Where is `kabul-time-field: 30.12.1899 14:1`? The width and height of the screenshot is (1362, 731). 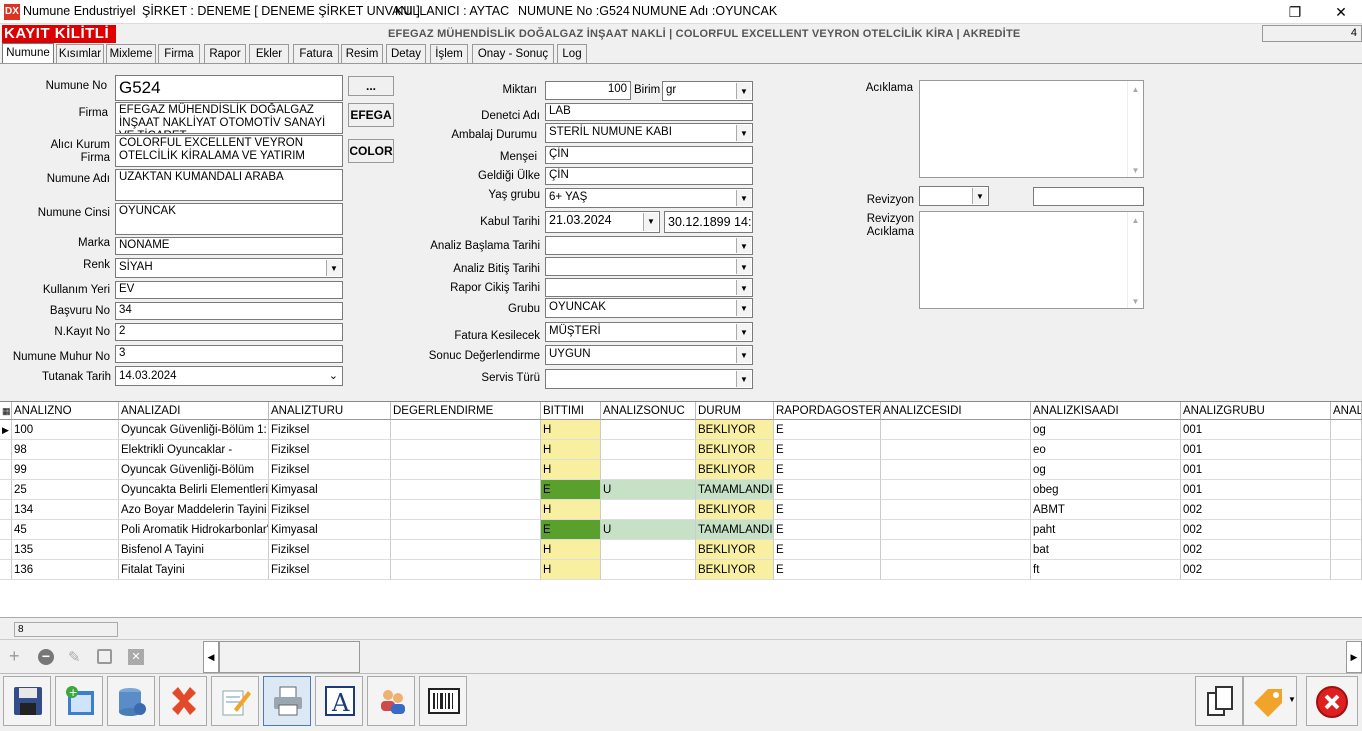 kabul-time-field: 30.12.1899 14:1 is located at coordinates (708, 222).